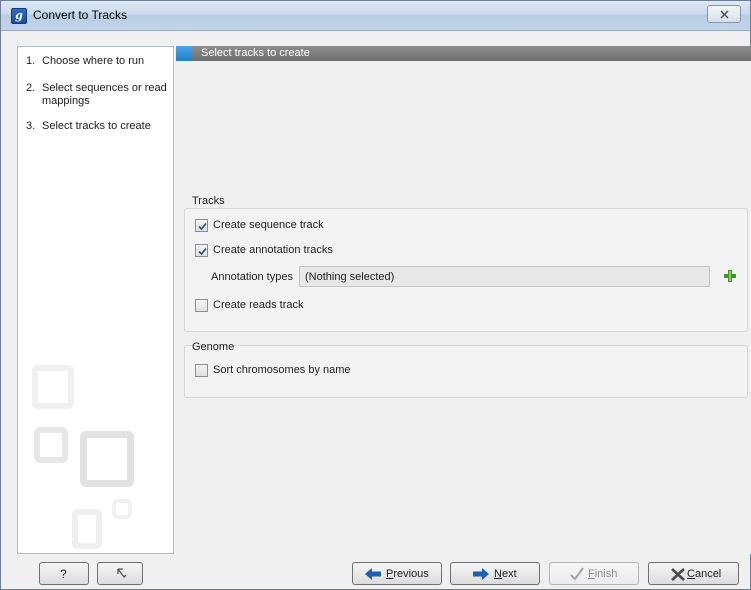 This screenshot has width=751, height=590. Describe the element at coordinates (481, 574) in the screenshot. I see `arrow-right-icon` at that location.